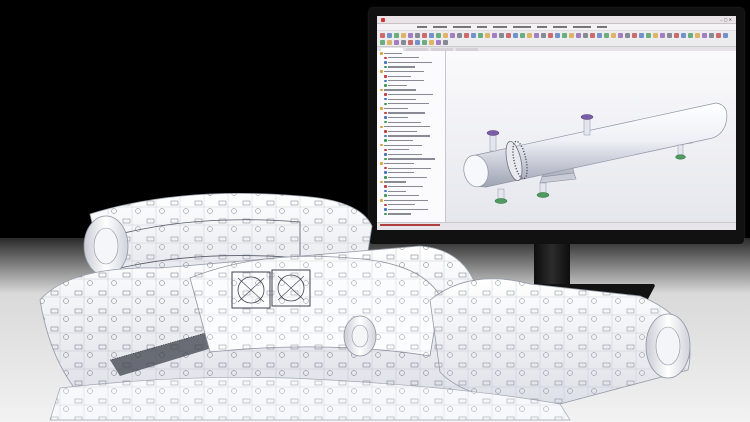 The width and height of the screenshot is (750, 422). Describe the element at coordinates (360, 336) in the screenshot. I see `blueprint-roll-small` at that location.